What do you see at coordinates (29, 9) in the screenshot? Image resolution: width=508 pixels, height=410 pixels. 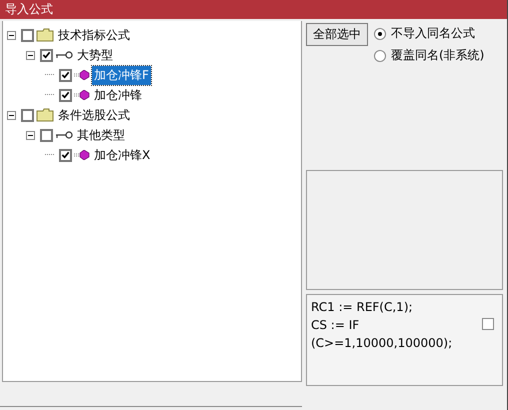 I see `window-title: 导入公式` at bounding box center [29, 9].